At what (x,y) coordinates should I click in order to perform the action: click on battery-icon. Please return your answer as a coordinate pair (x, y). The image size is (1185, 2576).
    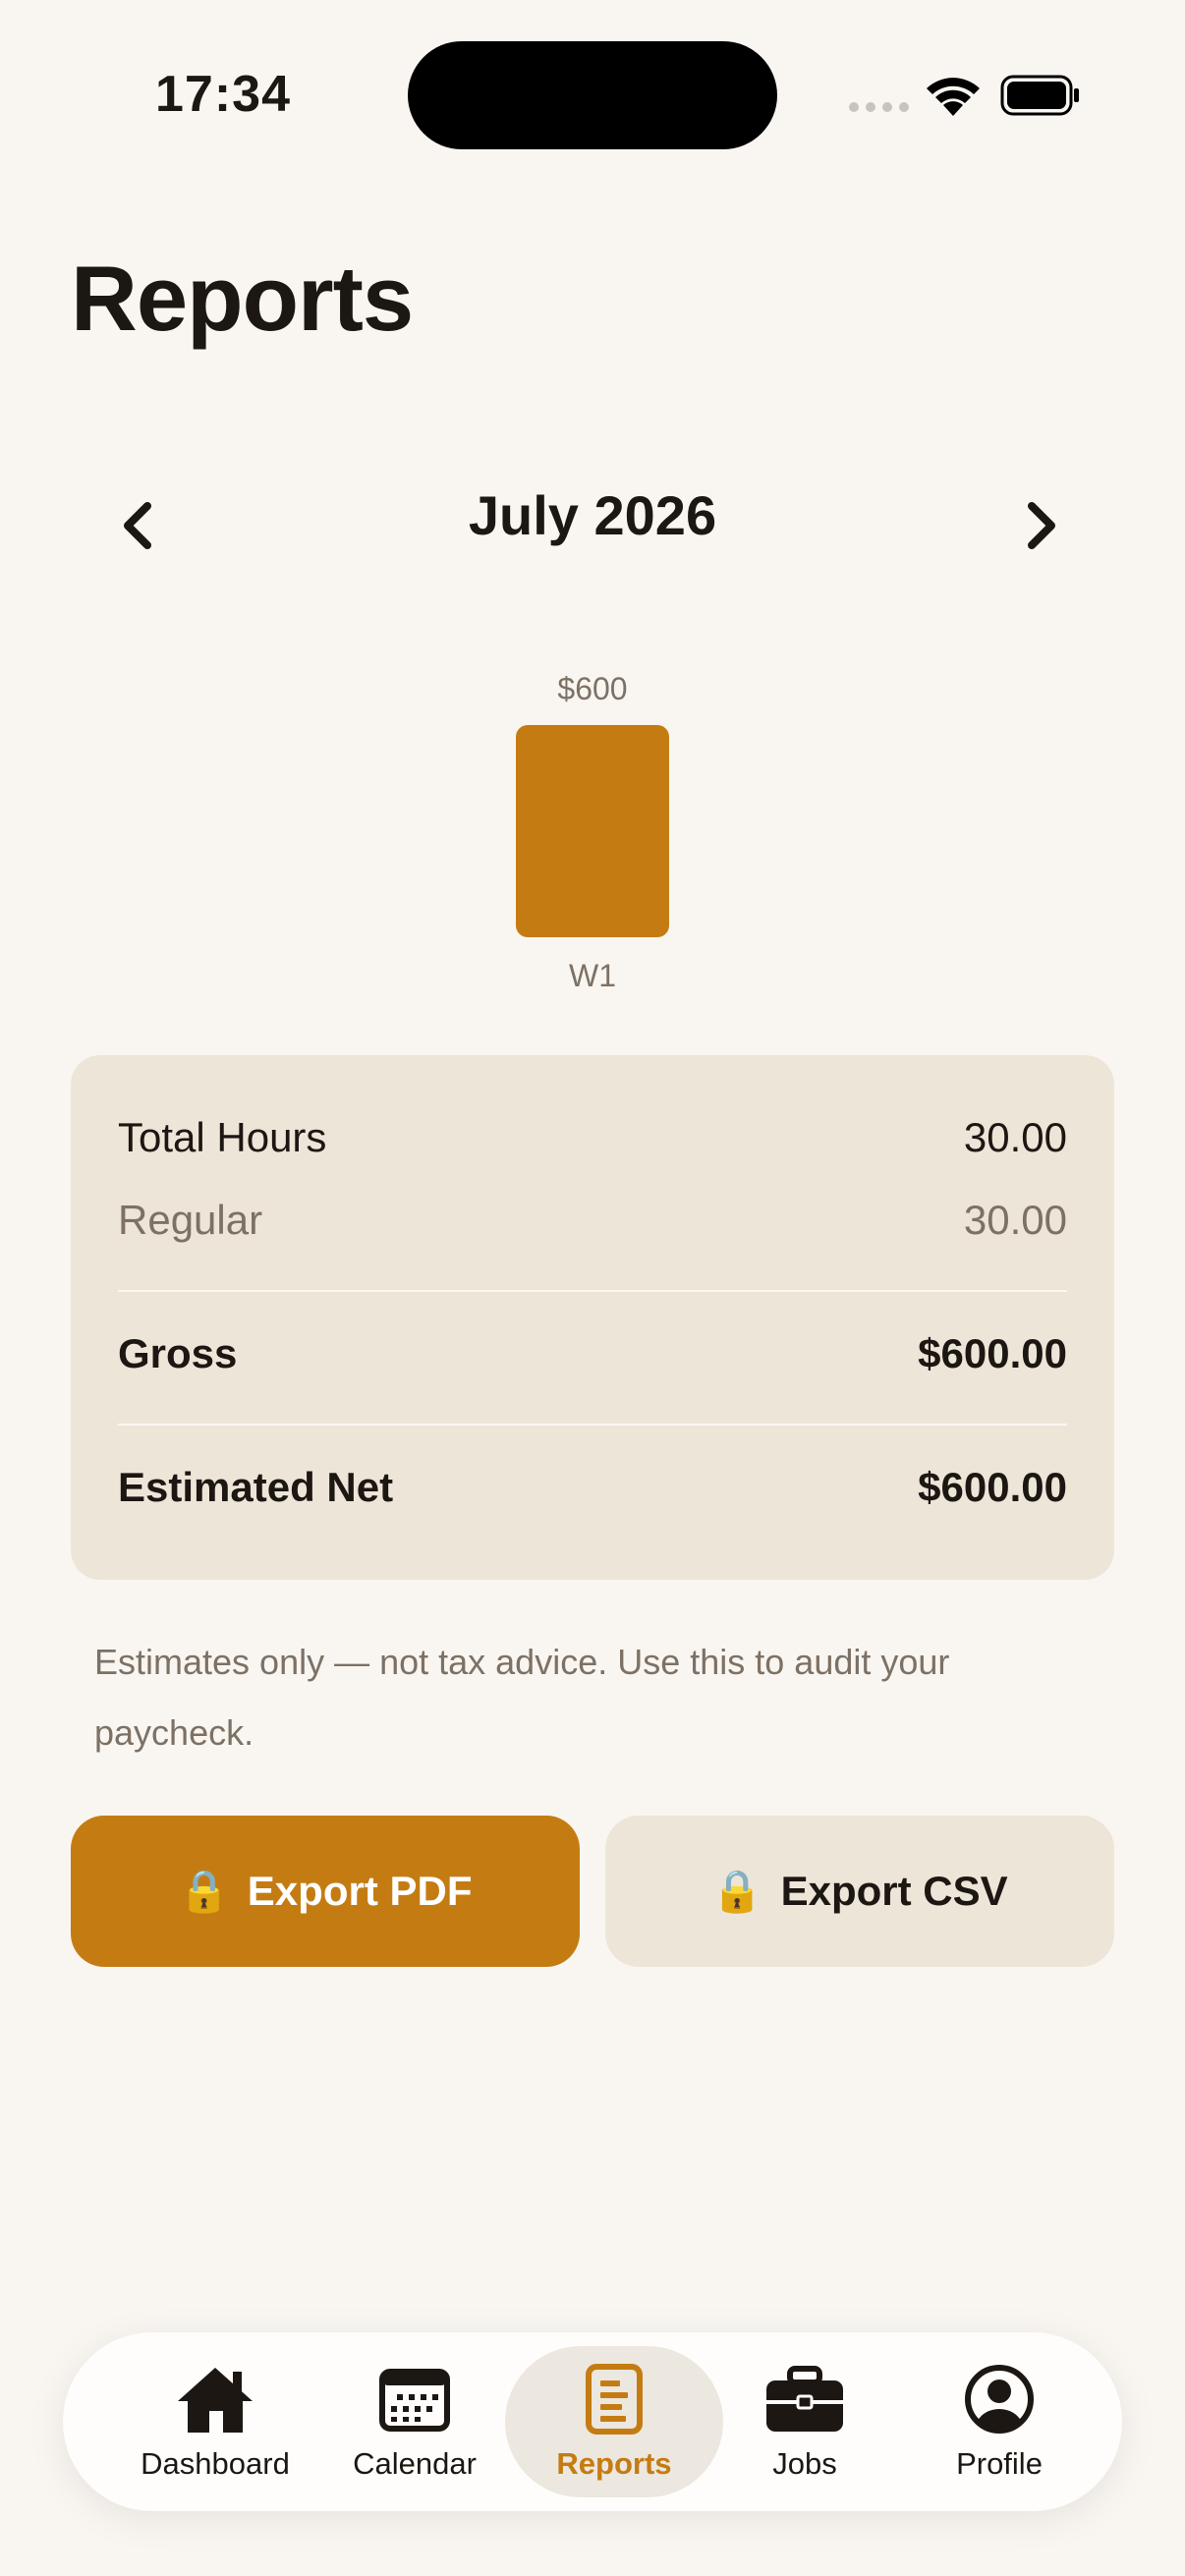
    Looking at the image, I should click on (1041, 98).